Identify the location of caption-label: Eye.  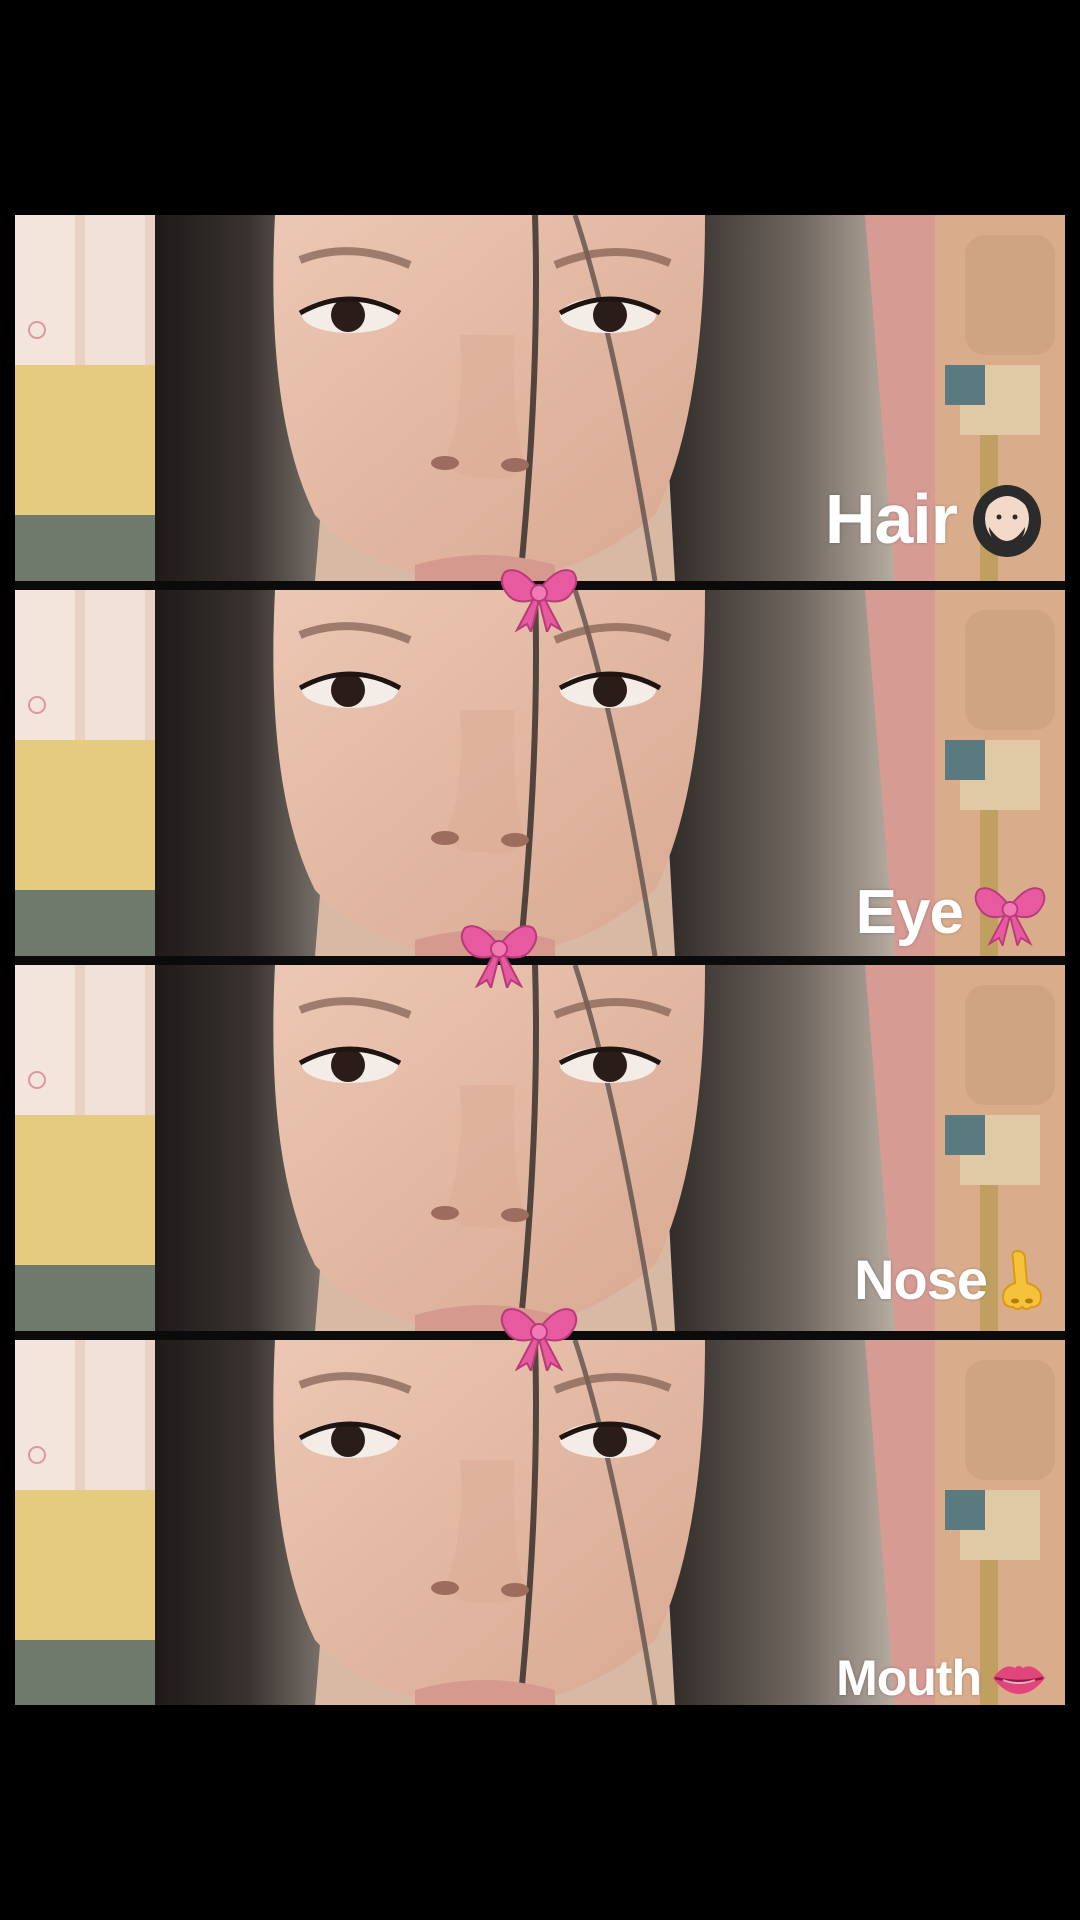
(909, 912).